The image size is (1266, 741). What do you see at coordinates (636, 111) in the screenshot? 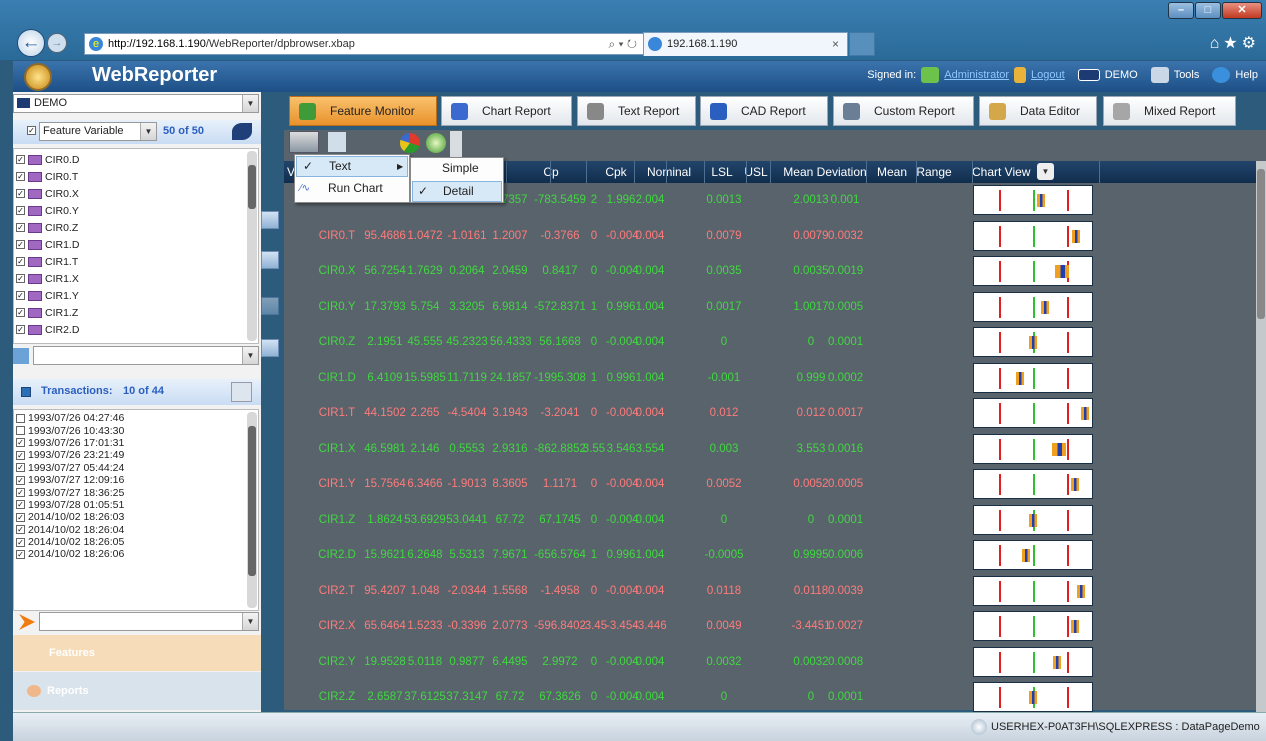
I see `toolbar-button-text-report: Text Report` at bounding box center [636, 111].